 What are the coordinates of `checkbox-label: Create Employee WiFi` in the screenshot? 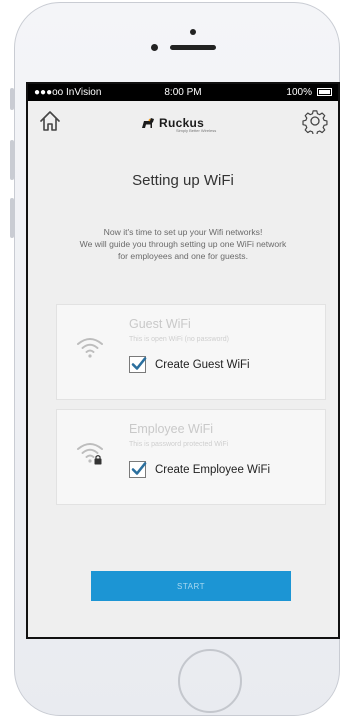 It's located at (212, 470).